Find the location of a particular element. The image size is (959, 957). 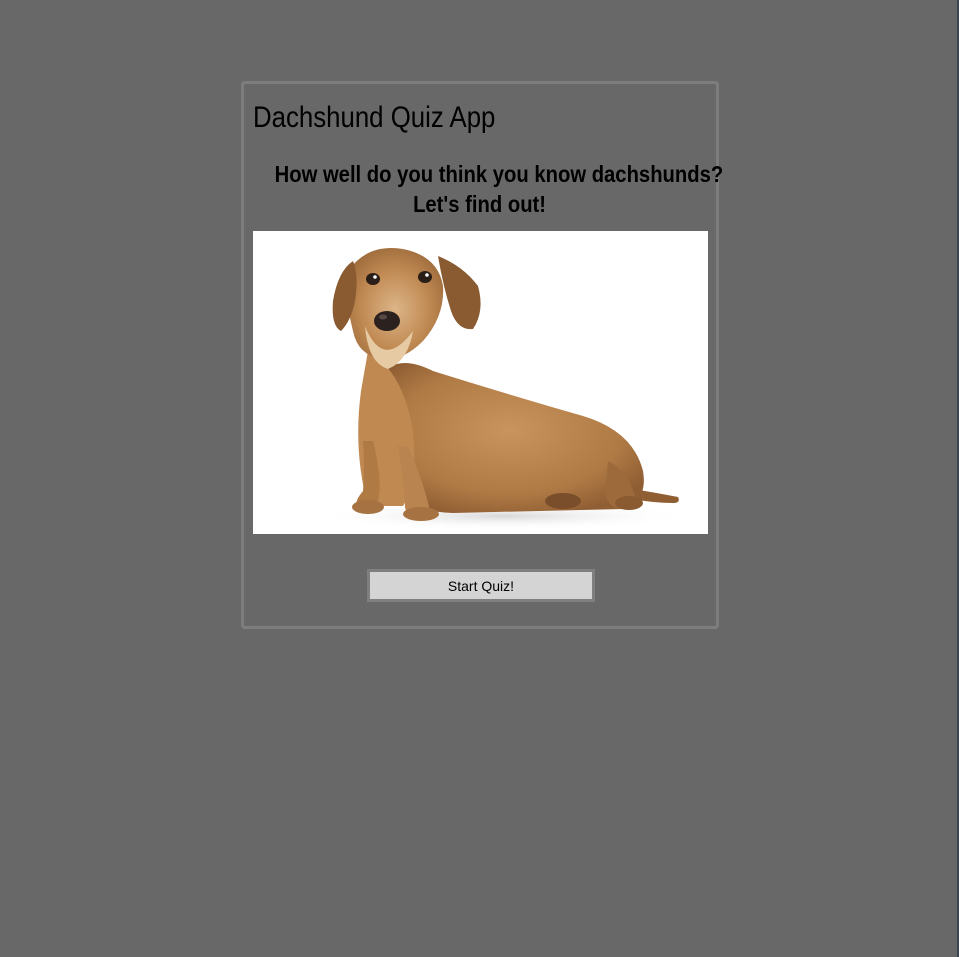

start-quiz-button: Start Quiz! is located at coordinates (481, 585).